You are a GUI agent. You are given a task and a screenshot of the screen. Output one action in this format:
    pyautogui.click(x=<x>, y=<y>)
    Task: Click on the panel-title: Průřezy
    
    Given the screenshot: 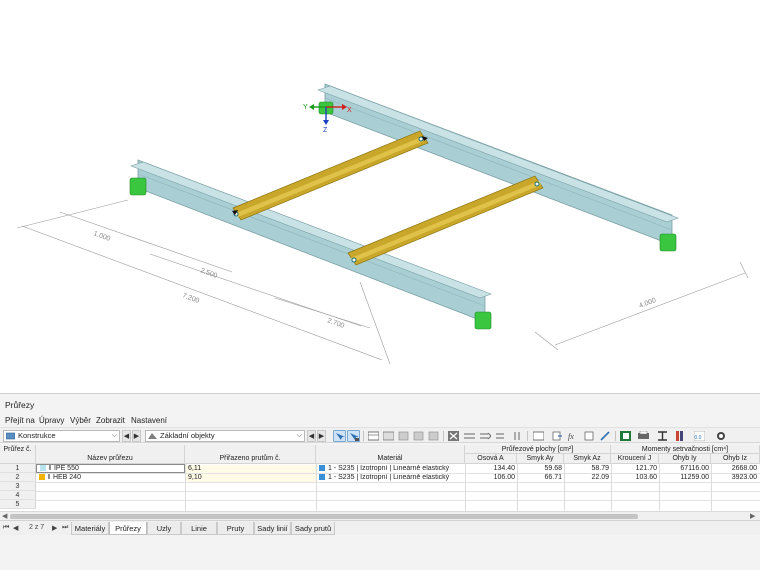 What is the action you would take?
    pyautogui.click(x=20, y=405)
    